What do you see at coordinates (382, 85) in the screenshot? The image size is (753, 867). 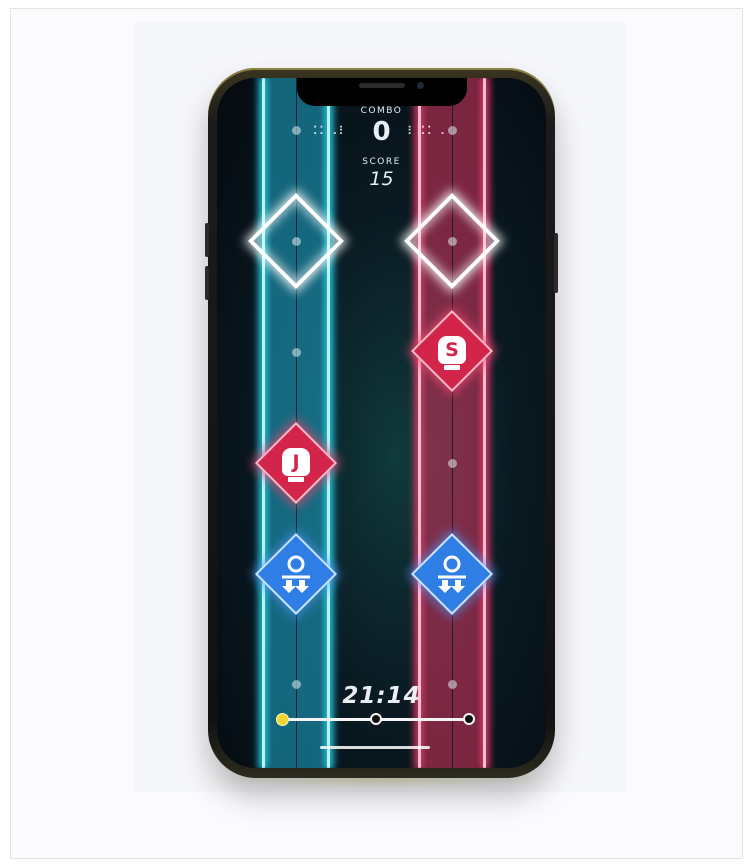 I see `speaker-grille` at bounding box center [382, 85].